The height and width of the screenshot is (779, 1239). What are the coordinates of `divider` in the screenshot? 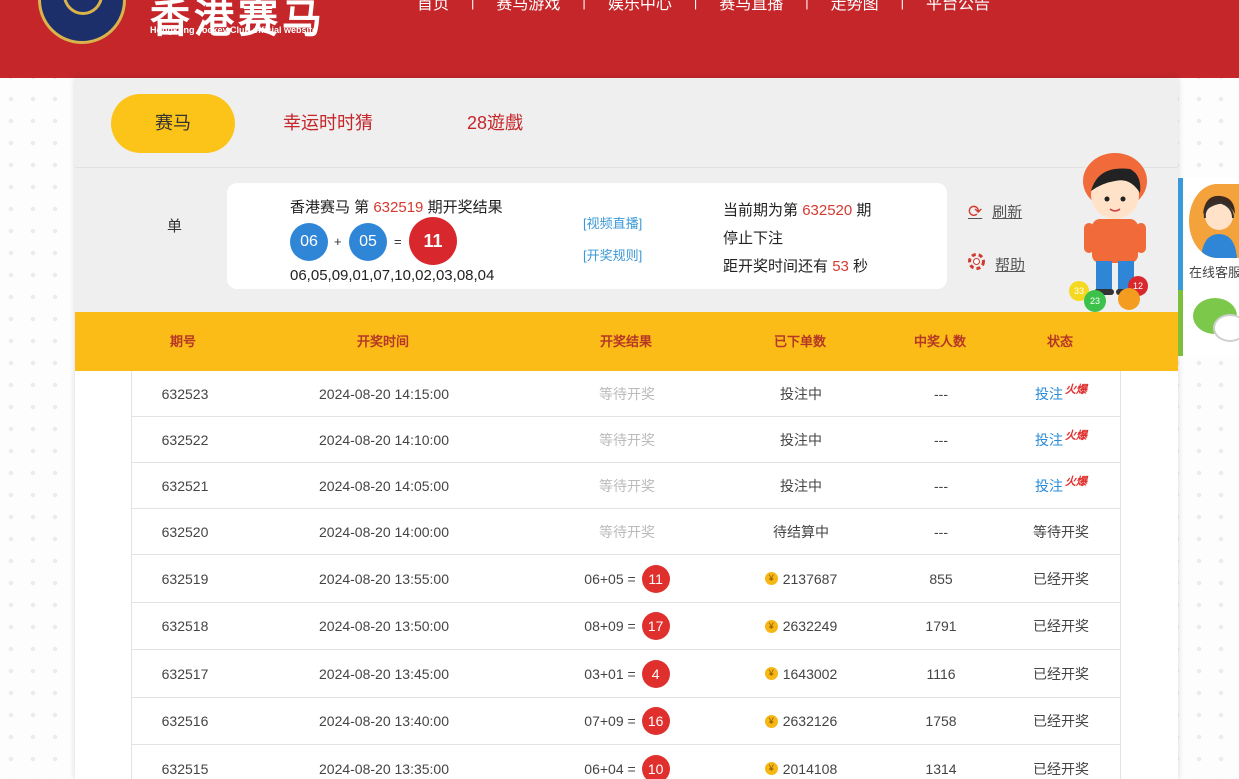 It's located at (626, 167).